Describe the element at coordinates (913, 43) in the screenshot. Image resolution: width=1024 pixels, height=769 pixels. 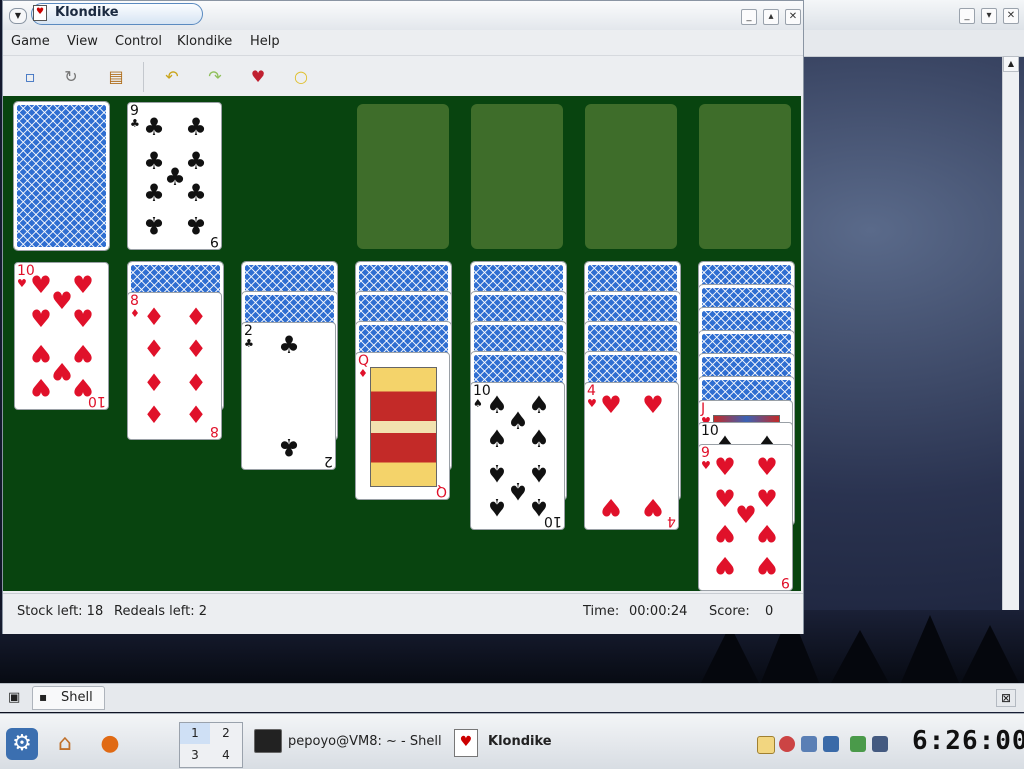
I see `background-window-toolbar` at that location.